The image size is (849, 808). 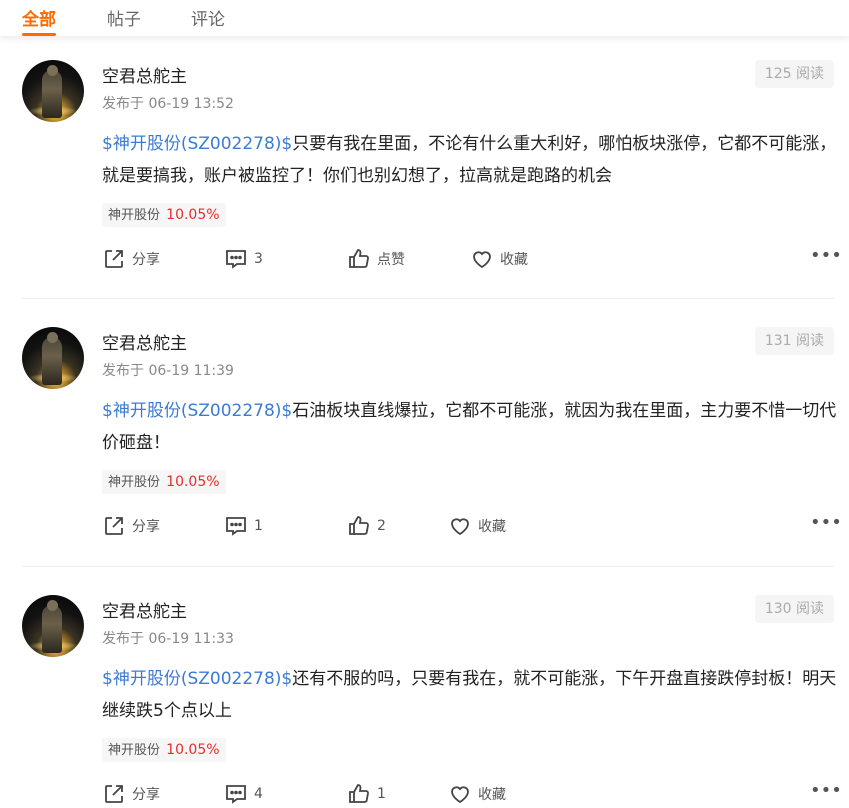 I want to click on post-actions: 分享 3 点赞 收藏 •••, so click(x=472, y=259).